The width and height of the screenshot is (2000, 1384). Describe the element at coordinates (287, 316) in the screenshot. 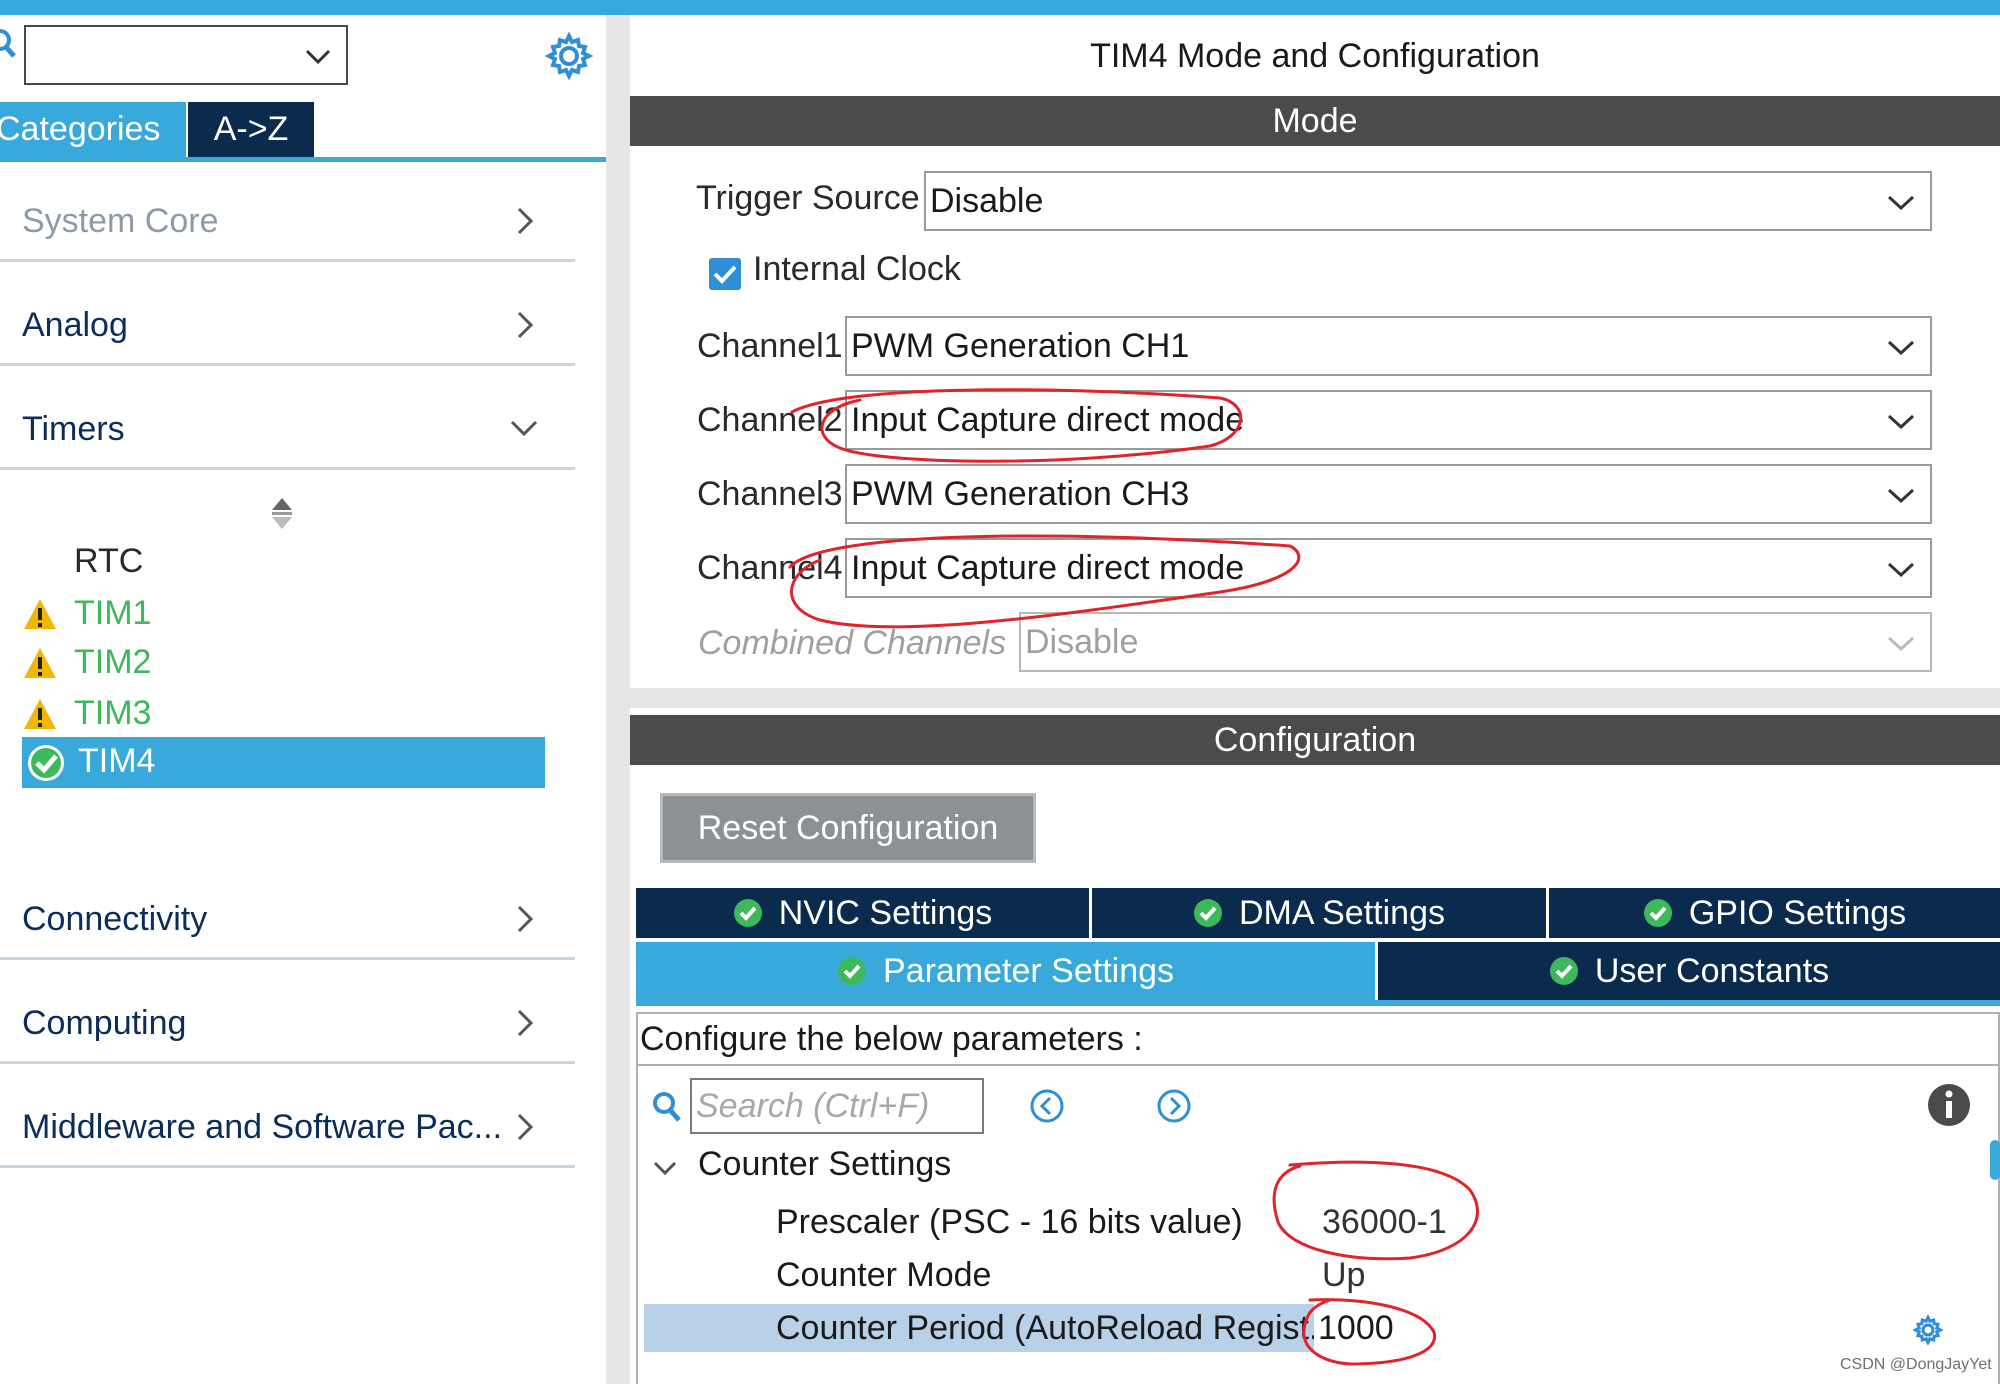

I see `category-analog: Analog` at that location.